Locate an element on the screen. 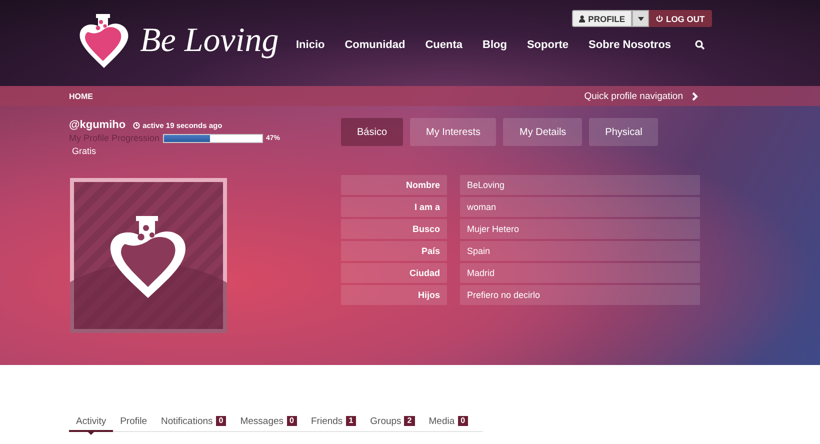 The image size is (820, 444). membership-plan: Gratis is located at coordinates (85, 151).